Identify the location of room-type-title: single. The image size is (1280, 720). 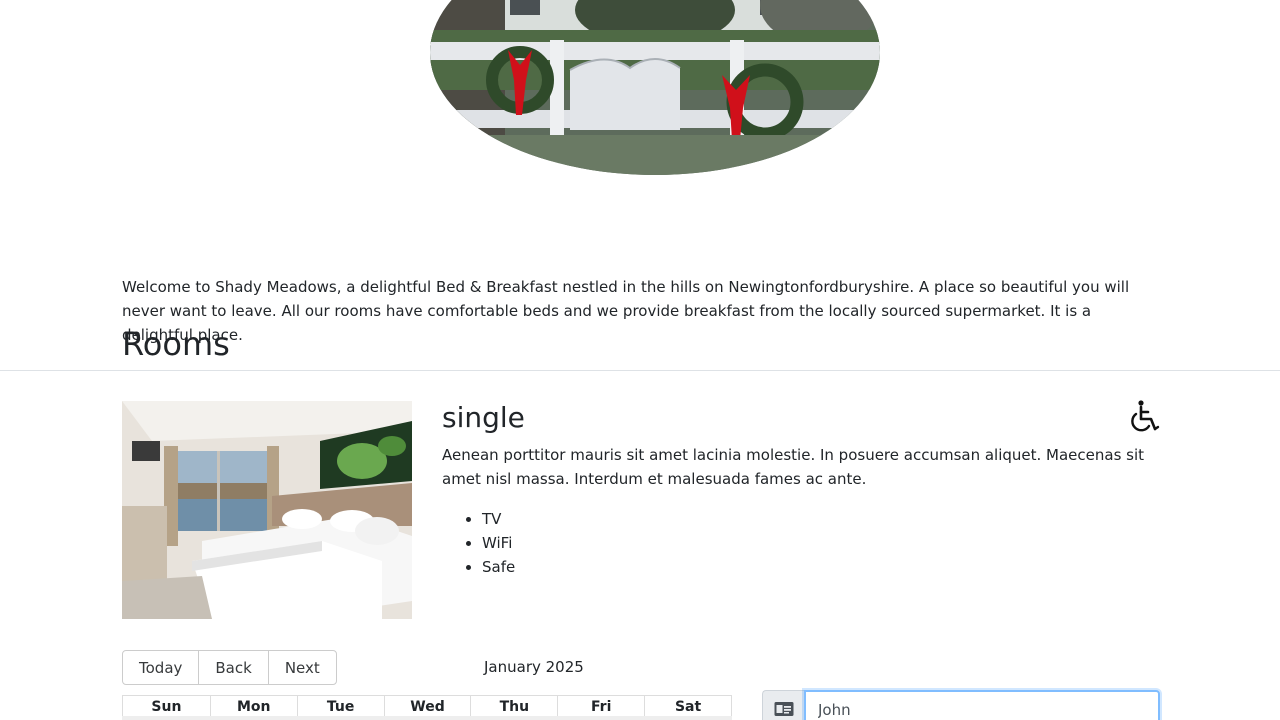
(483, 417).